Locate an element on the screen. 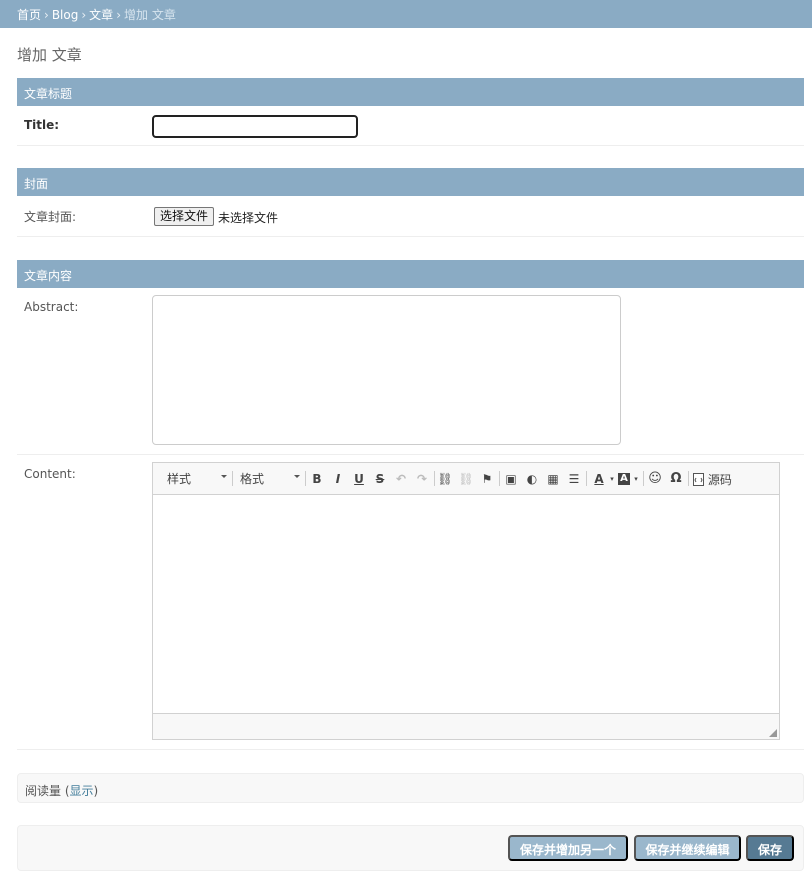  table-icon: ▦ is located at coordinates (553, 479).